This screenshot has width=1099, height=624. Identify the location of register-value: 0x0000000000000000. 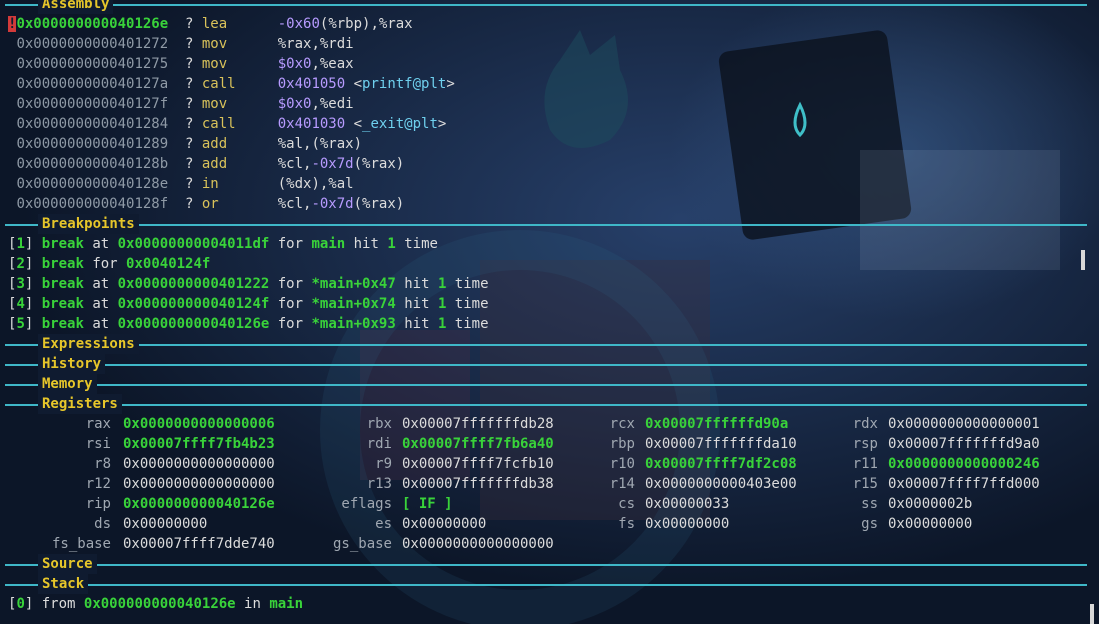
(478, 544).